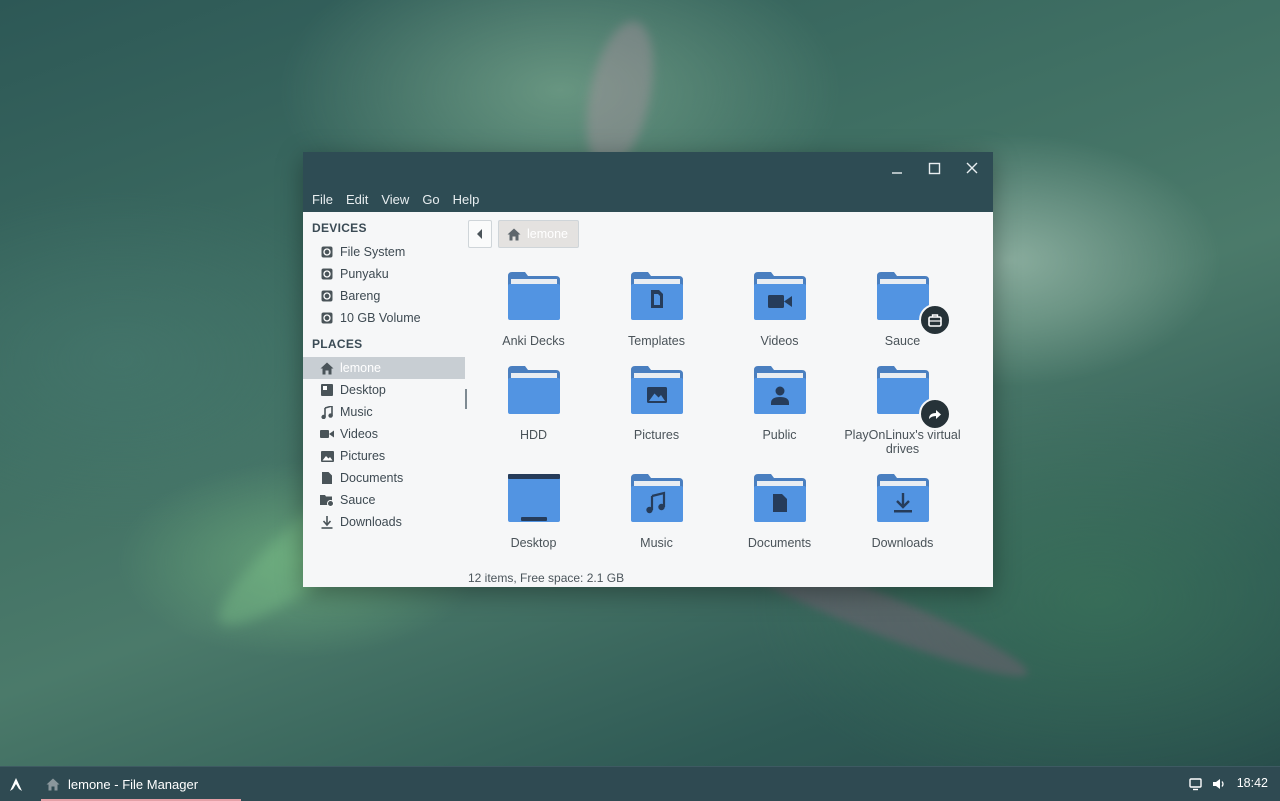 The width and height of the screenshot is (1280, 801). I want to click on file-label: Anki Decks, so click(533, 341).